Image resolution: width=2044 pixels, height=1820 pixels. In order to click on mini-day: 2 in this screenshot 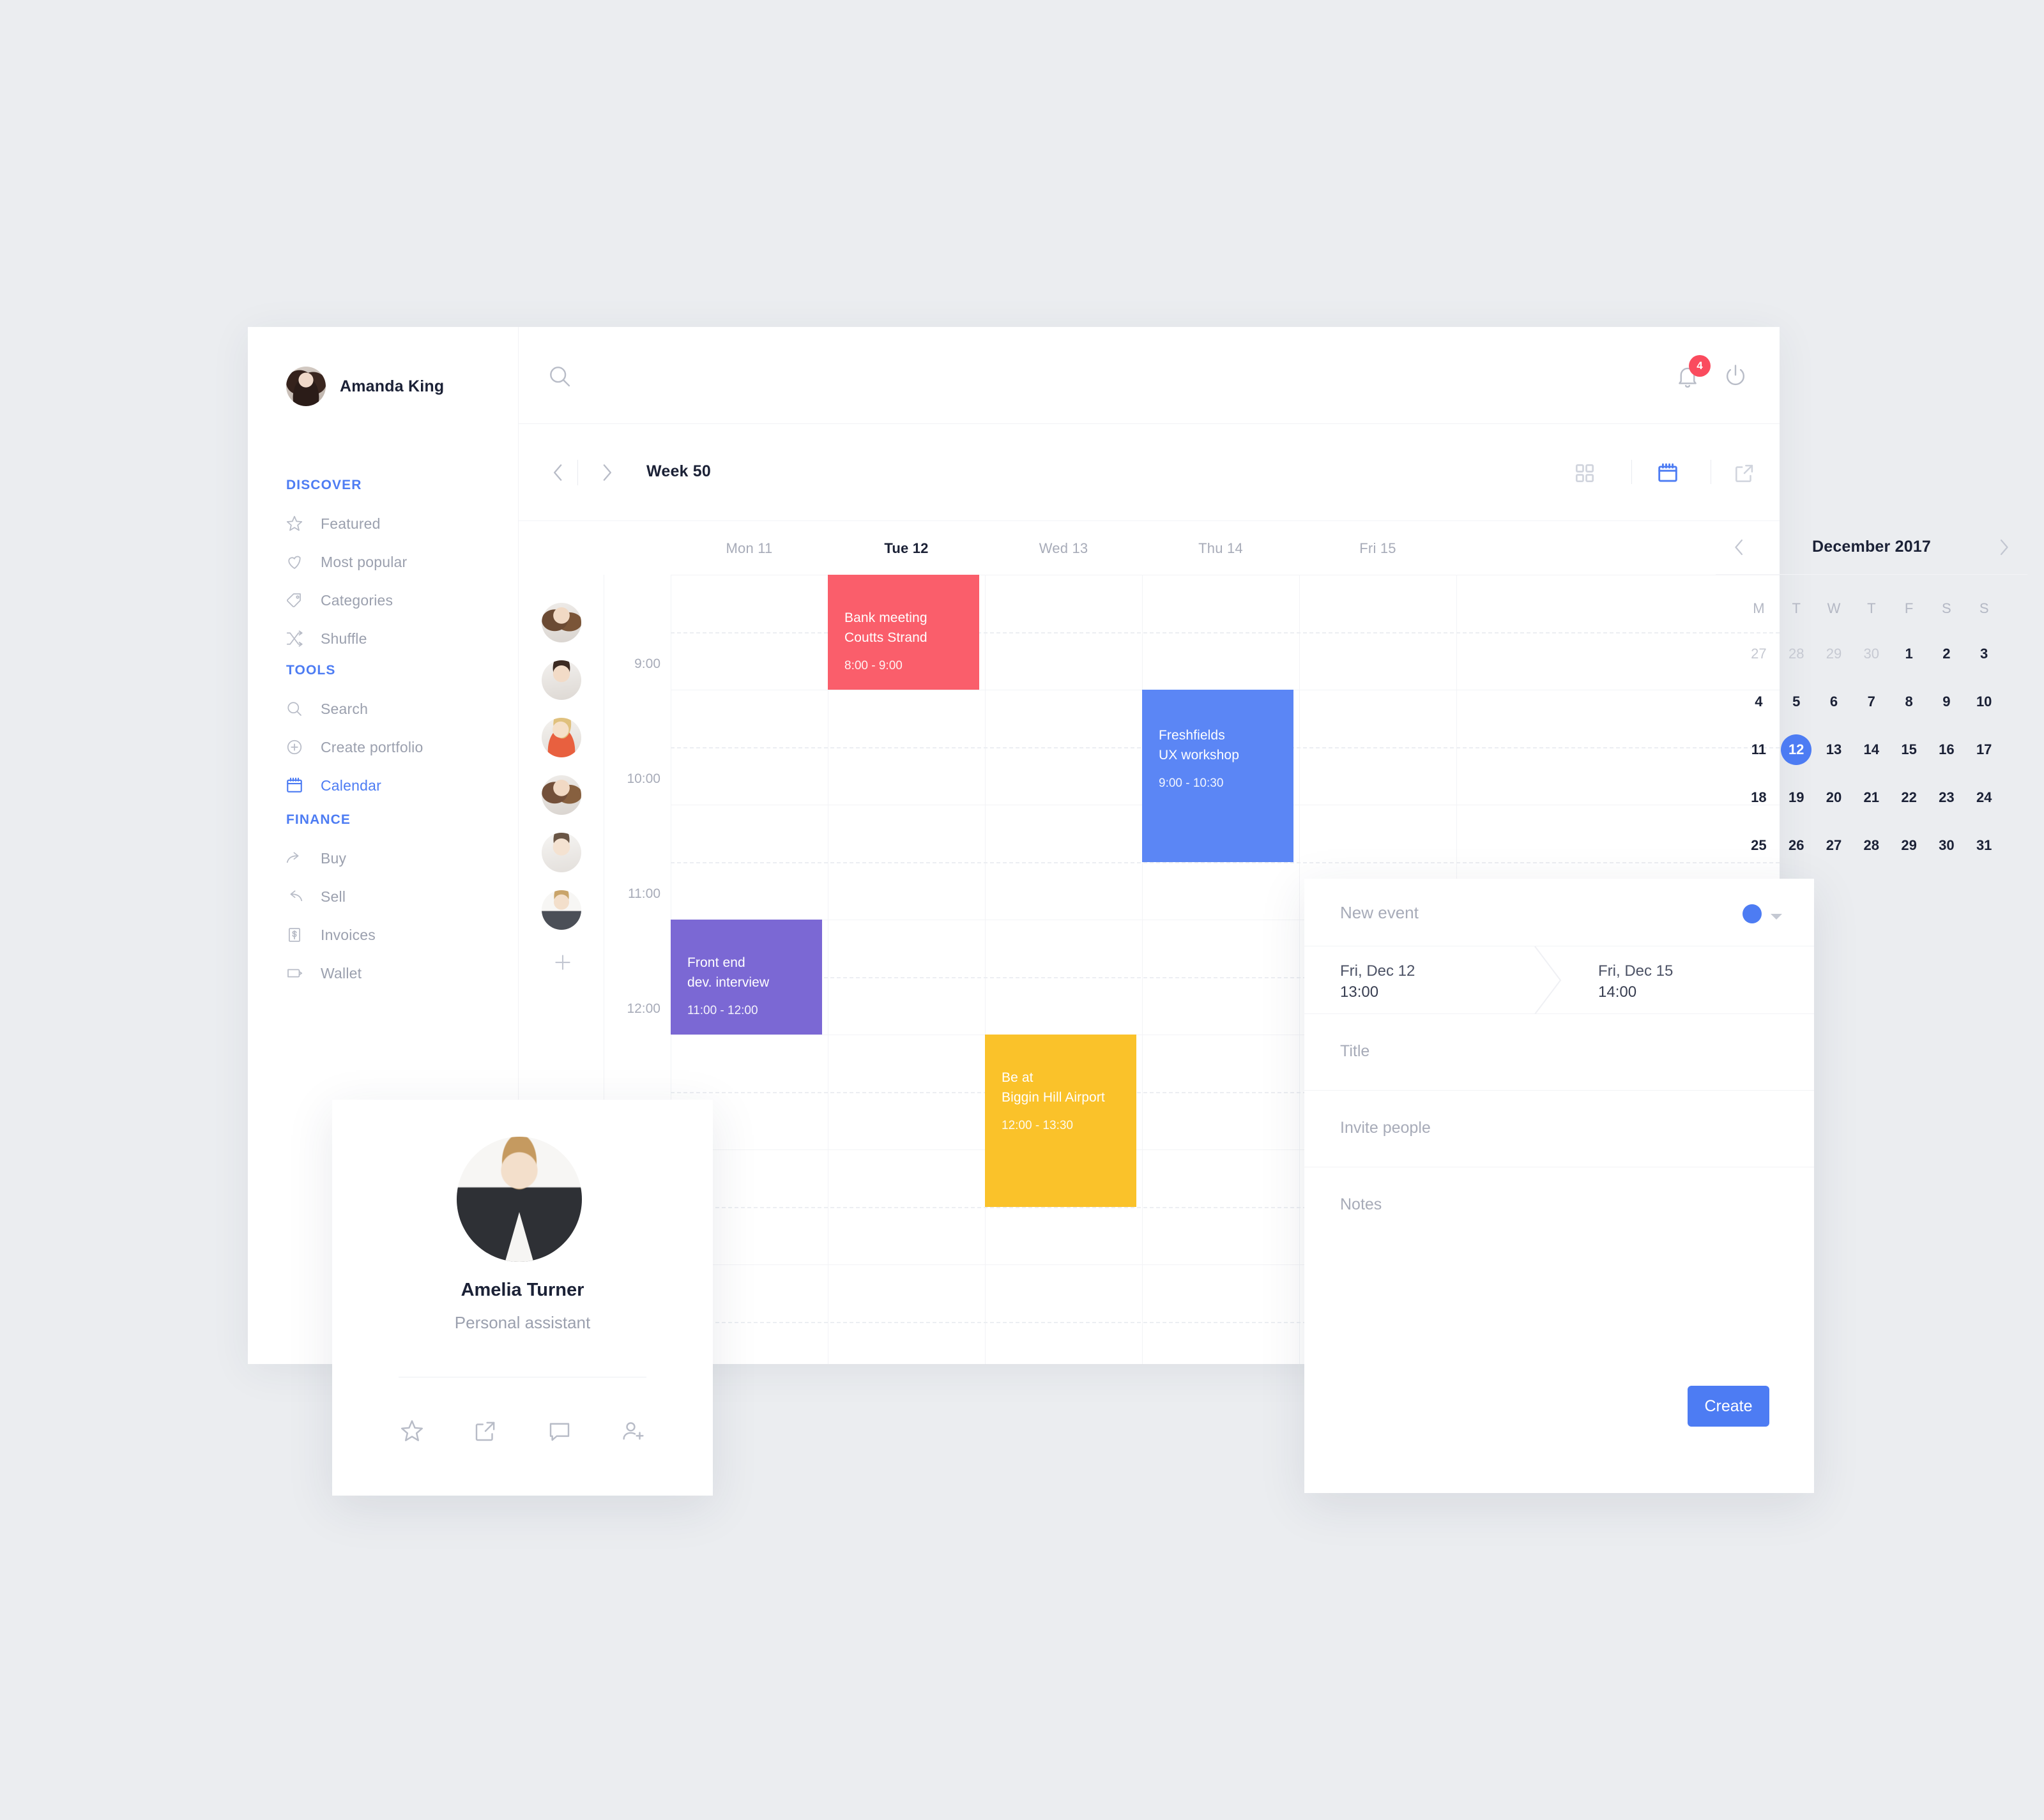, I will do `click(1946, 654)`.